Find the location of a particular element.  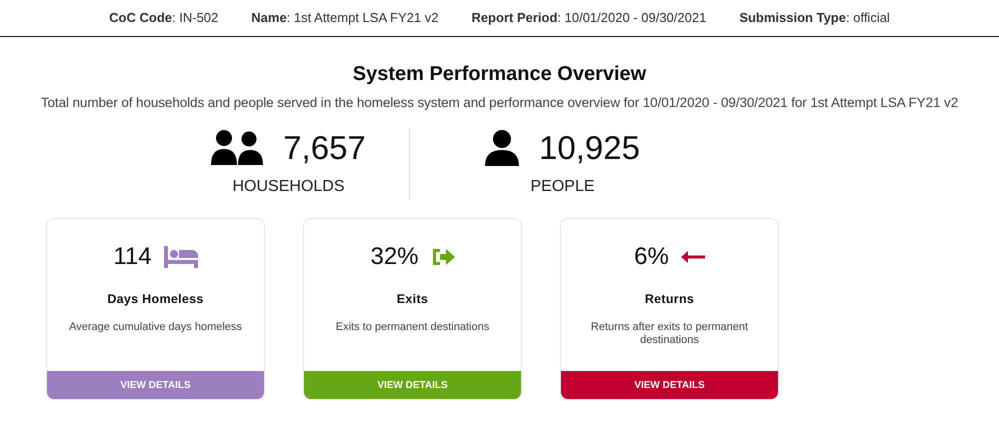

metric-description: Average cumulative days homeless is located at coordinates (155, 327).